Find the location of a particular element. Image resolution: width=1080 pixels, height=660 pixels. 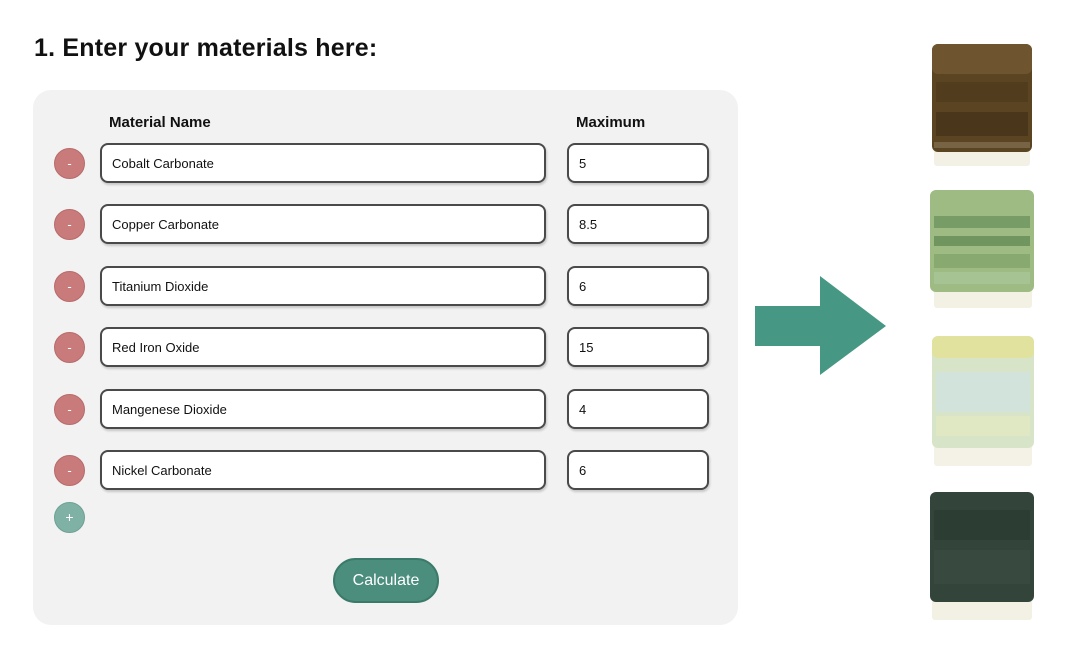

page-title: 1. Enter your materials here: is located at coordinates (206, 48).